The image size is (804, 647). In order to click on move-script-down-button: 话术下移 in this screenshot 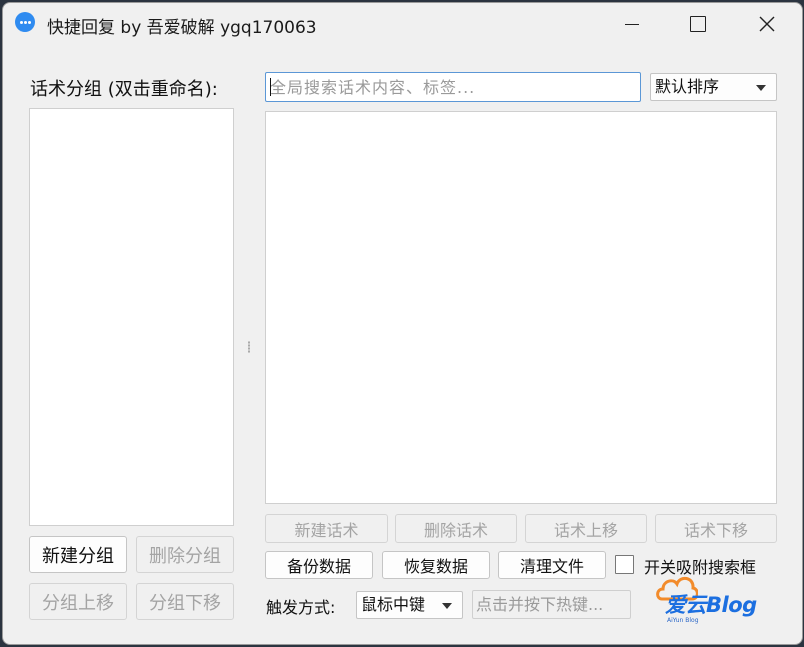, I will do `click(716, 528)`.